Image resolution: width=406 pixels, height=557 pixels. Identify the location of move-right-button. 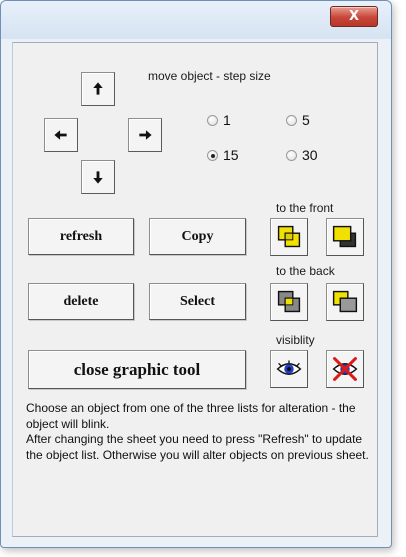
(145, 135).